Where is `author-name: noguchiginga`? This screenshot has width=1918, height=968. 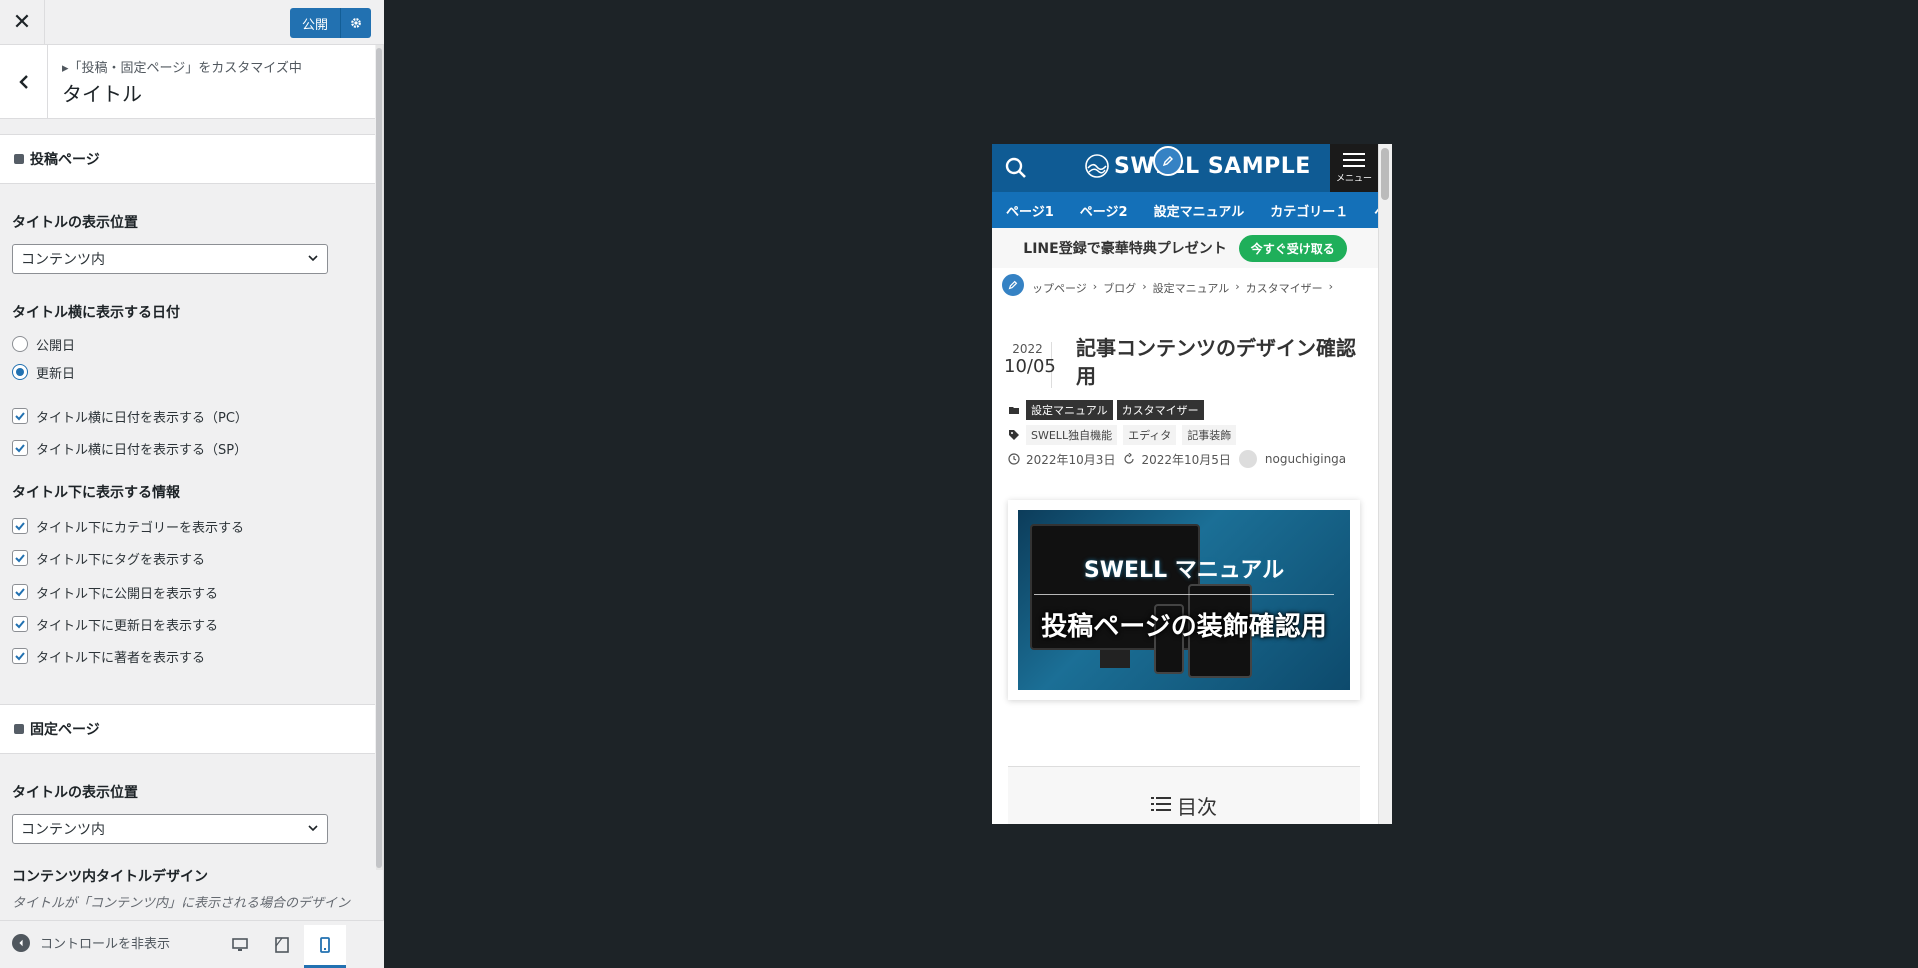
author-name: noguchiginga is located at coordinates (1305, 459).